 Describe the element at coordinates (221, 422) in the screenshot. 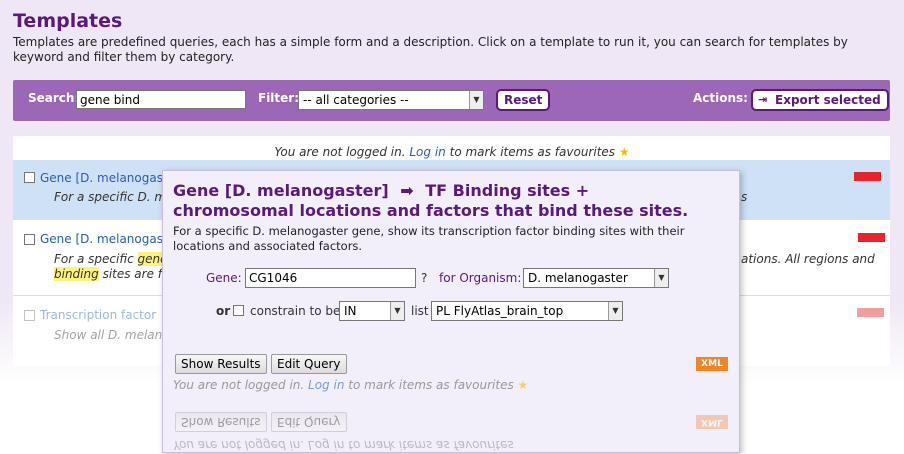

I see `show-results-reflection: Show Results` at that location.